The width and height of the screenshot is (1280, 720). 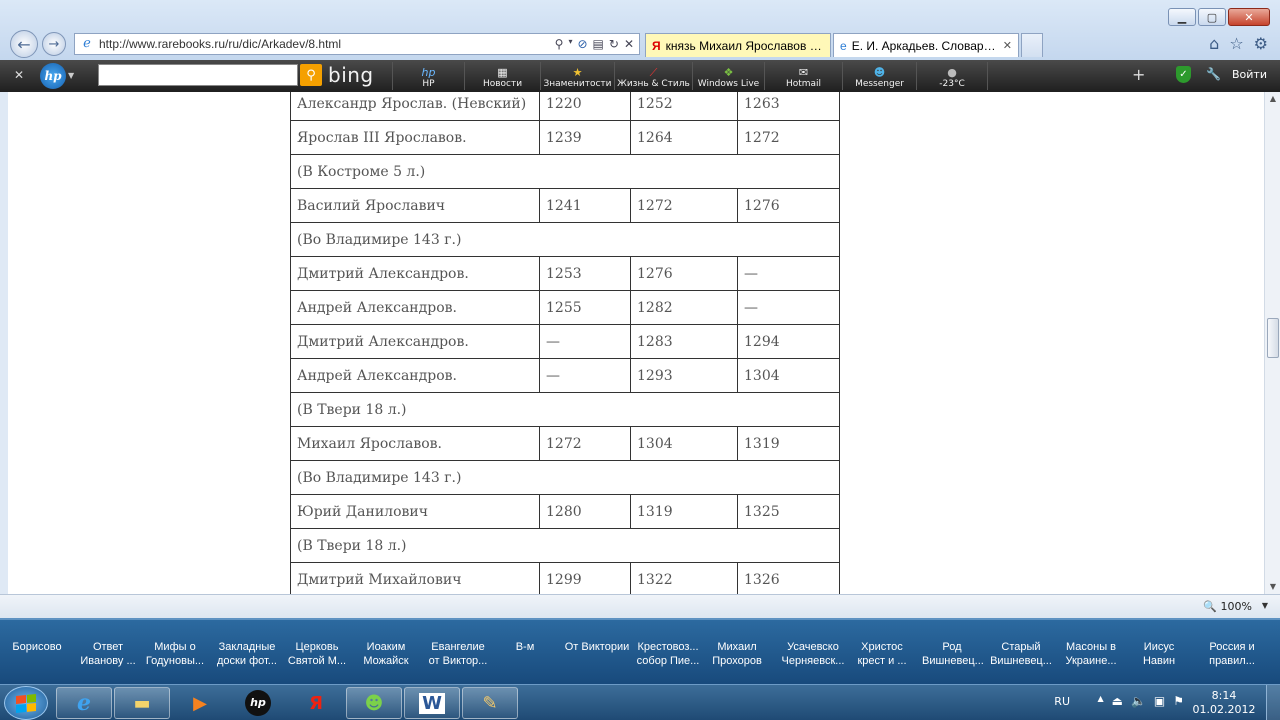 What do you see at coordinates (565, 375) in the screenshot?
I see `table-row: Андрей Александров. —1293 1304` at bounding box center [565, 375].